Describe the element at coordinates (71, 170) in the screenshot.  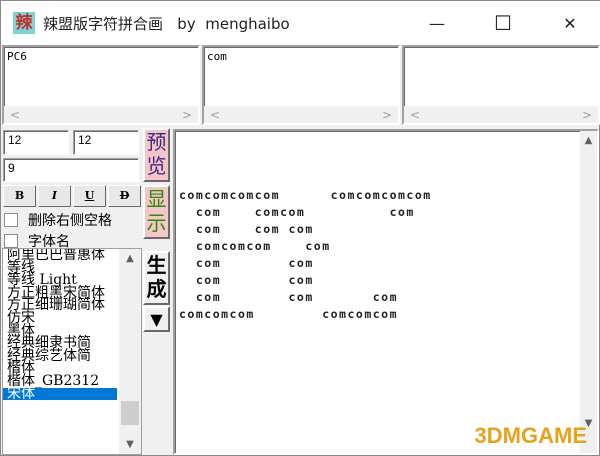
I see `size-input: 9` at that location.